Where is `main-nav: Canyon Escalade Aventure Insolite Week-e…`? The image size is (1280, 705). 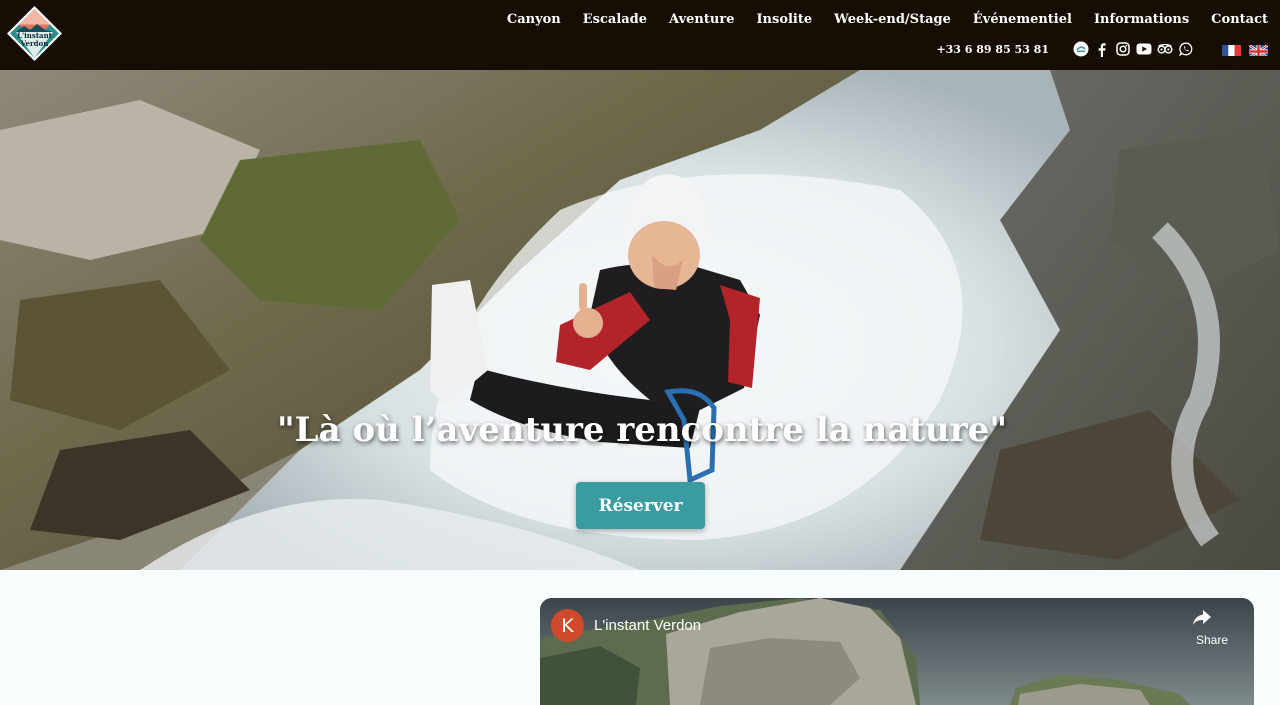
main-nav: Canyon Escalade Aventure Insolite Week-e… is located at coordinates (876, 19).